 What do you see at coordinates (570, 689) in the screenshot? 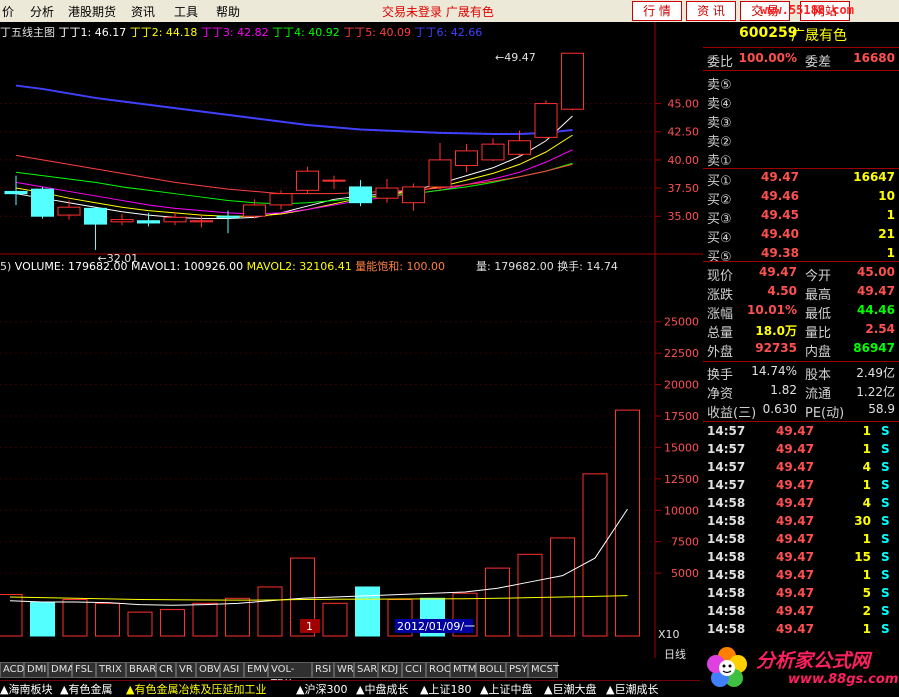
I see `sector-tab: ▲巨潮大盘` at bounding box center [570, 689].